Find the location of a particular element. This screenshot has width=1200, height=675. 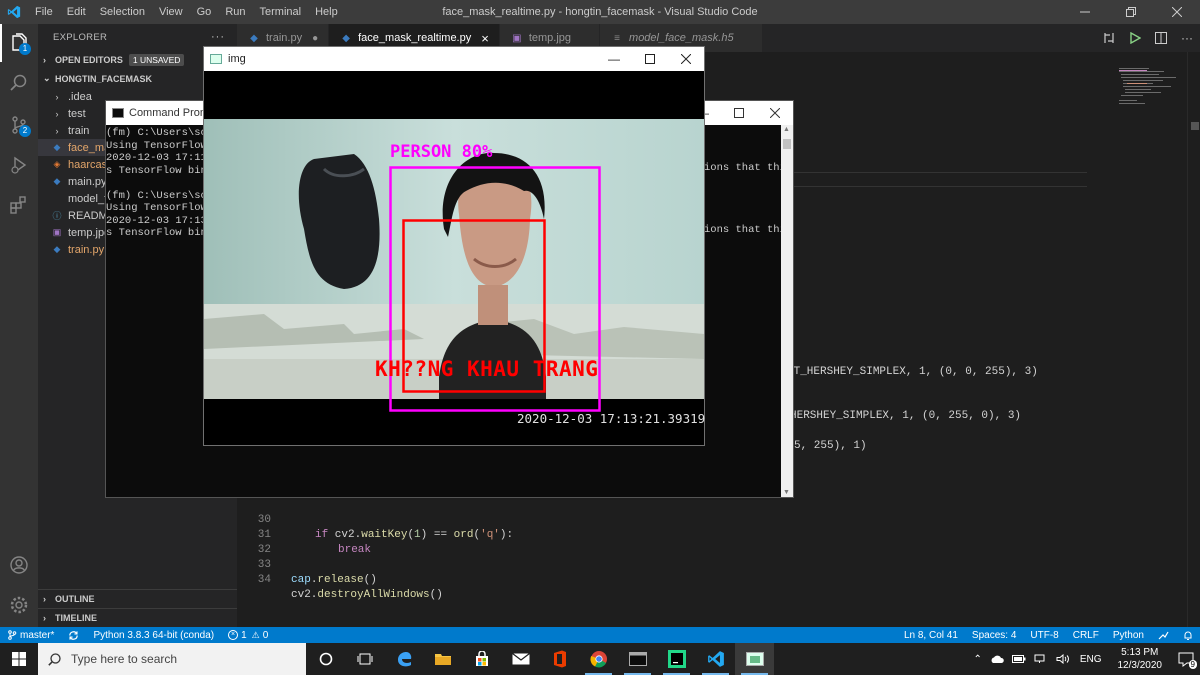

compare-icon is located at coordinates (1109, 38).